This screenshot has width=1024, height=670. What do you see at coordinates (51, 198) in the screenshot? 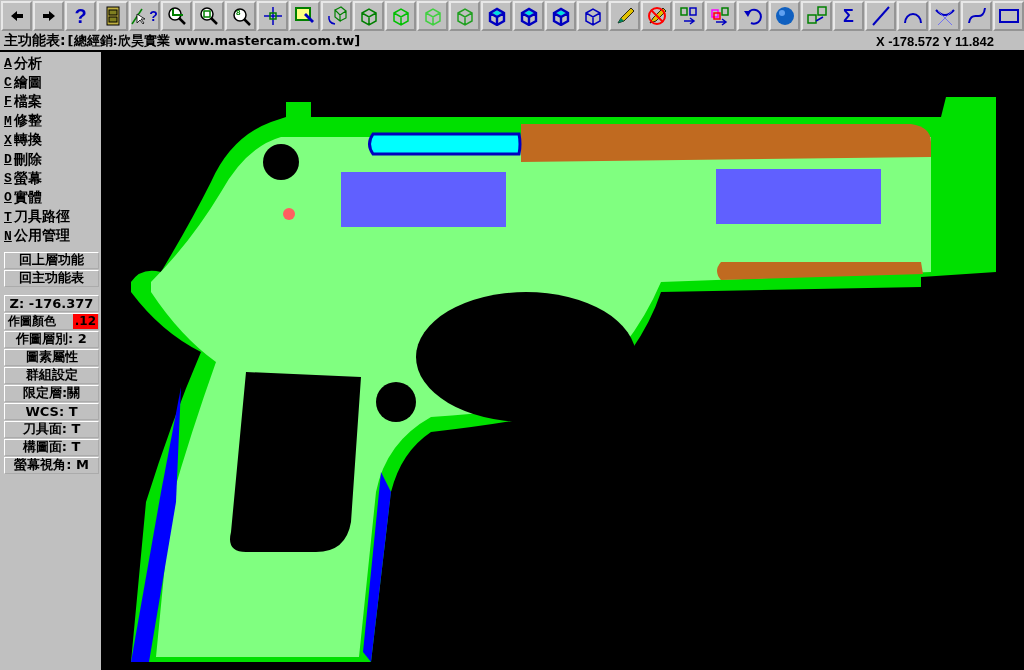
I see `menu-item: O實體` at bounding box center [51, 198].